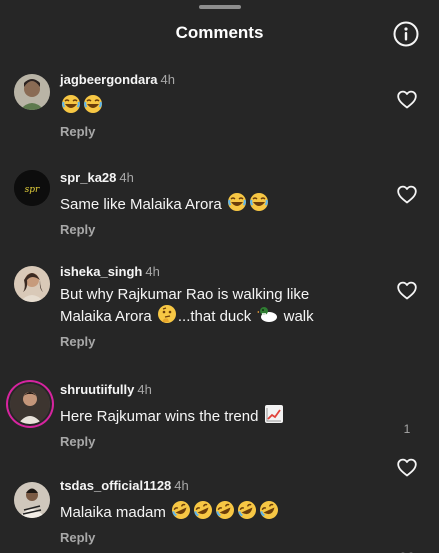 This screenshot has width=439, height=553. I want to click on comment-text-segment: Malaika madam, so click(113, 512).